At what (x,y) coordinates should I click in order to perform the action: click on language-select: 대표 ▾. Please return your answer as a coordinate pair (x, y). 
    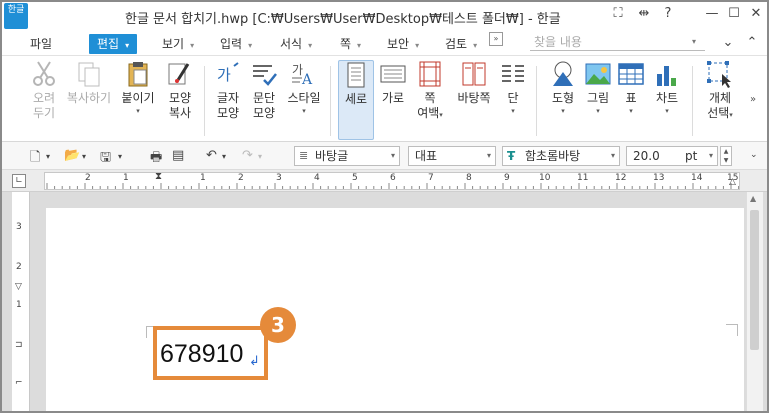
    Looking at the image, I should click on (452, 156).